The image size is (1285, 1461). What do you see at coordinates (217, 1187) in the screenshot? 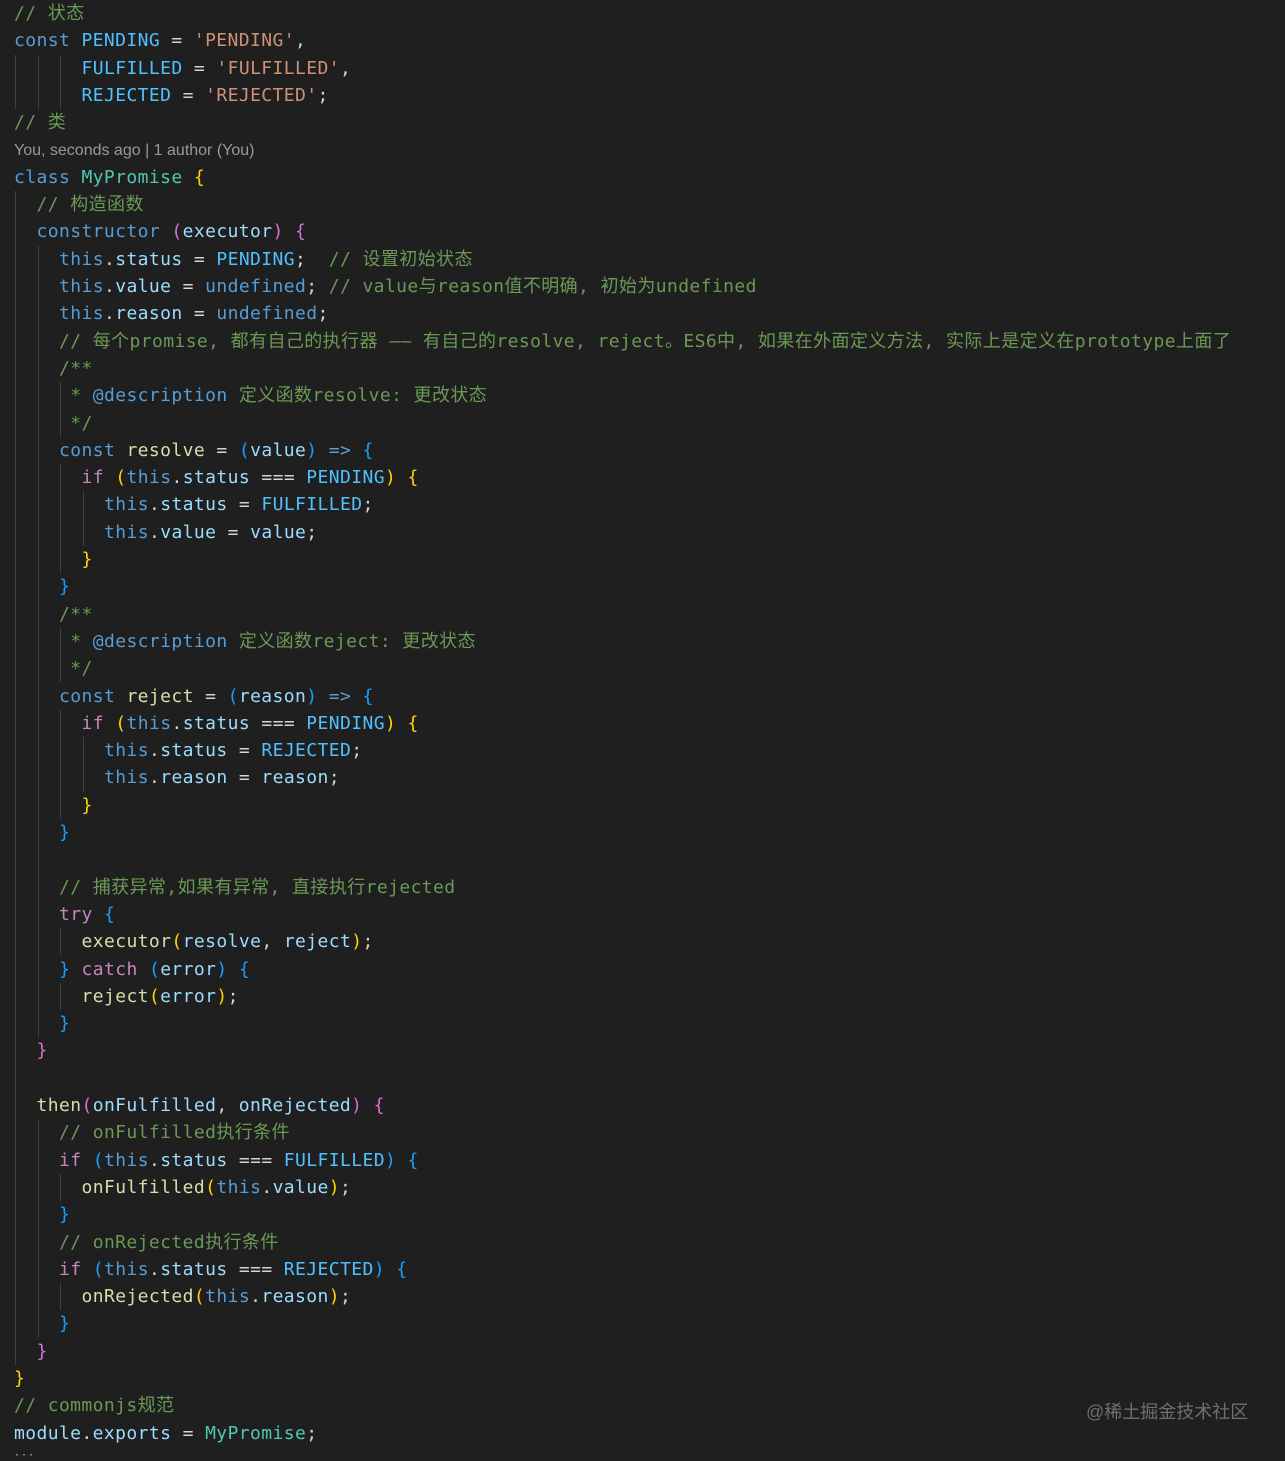
I see `code-line: onFulfilled(this.value);` at bounding box center [217, 1187].